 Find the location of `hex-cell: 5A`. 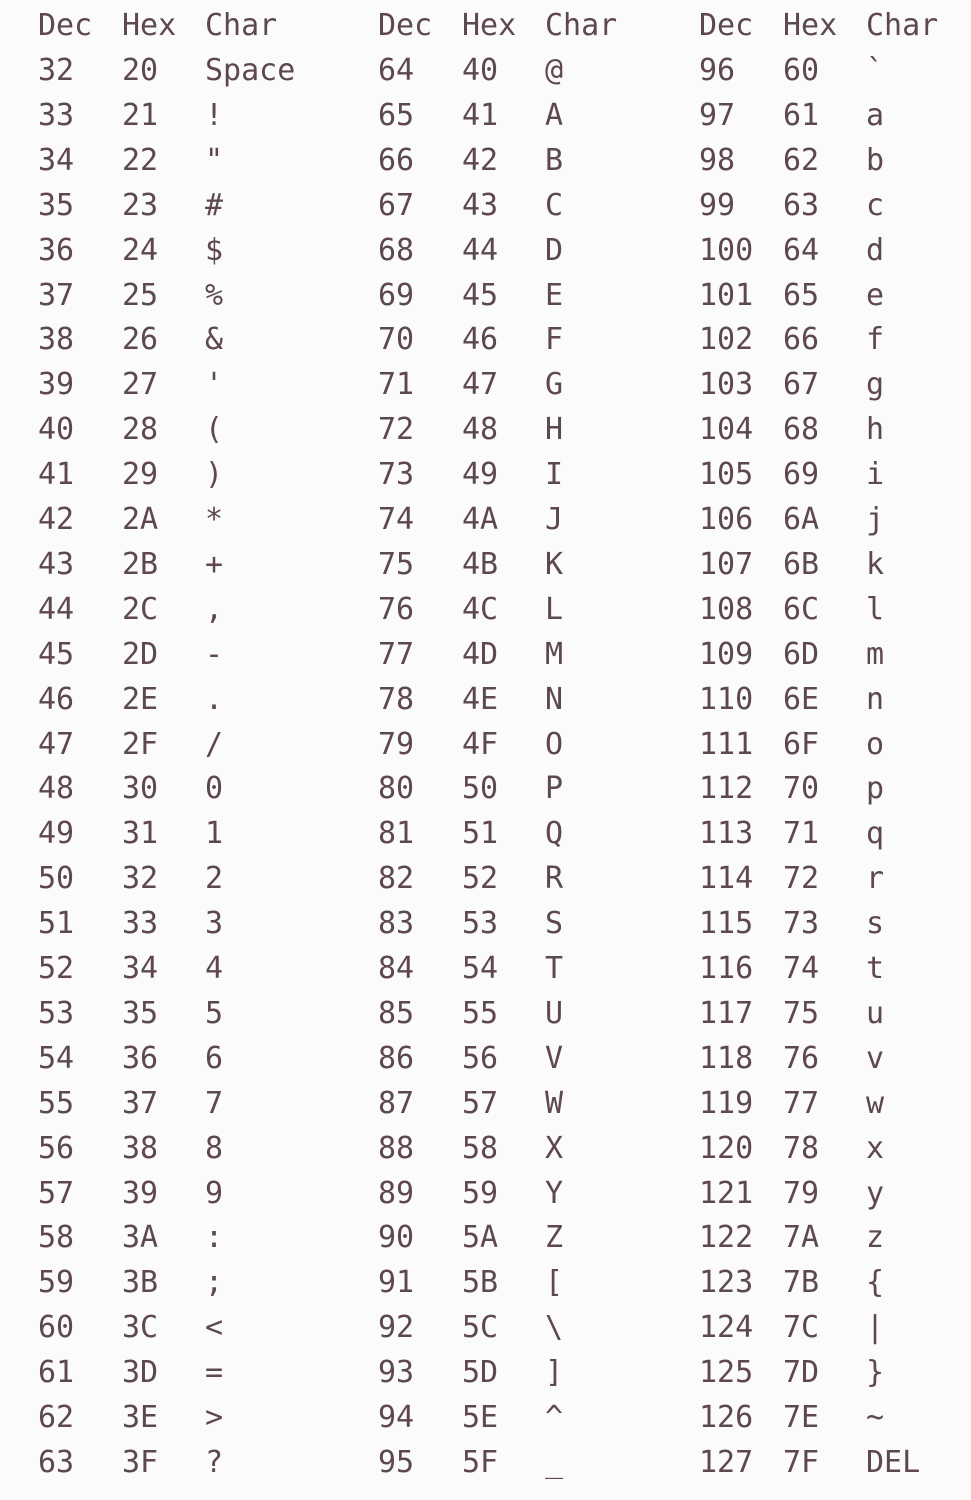

hex-cell: 5A is located at coordinates (480, 1238).